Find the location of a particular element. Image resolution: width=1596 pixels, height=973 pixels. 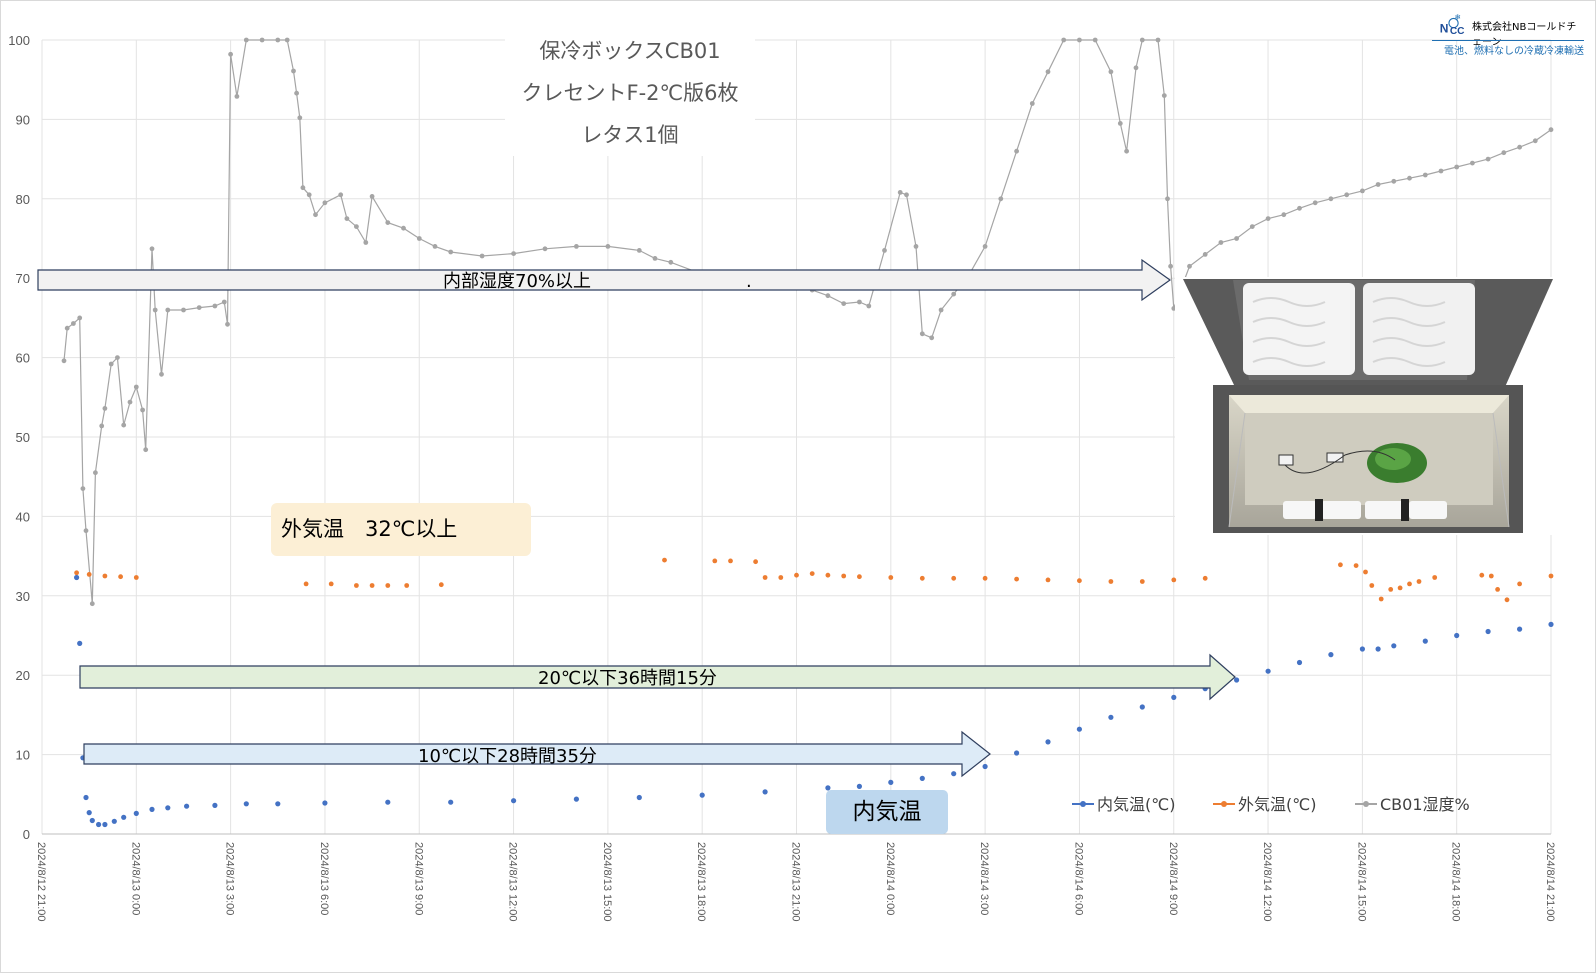

y-tick-label: 80 is located at coordinates (23, 199).